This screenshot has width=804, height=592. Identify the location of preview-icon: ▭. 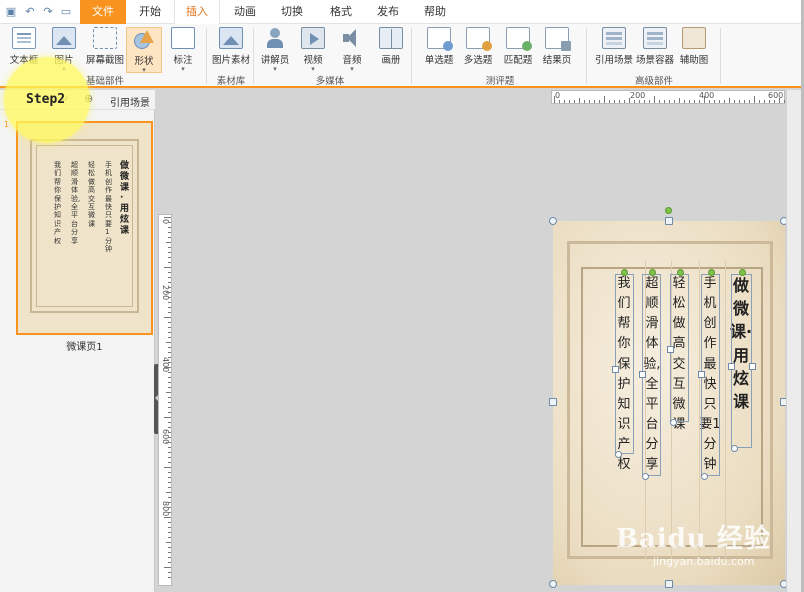
(66, 12).